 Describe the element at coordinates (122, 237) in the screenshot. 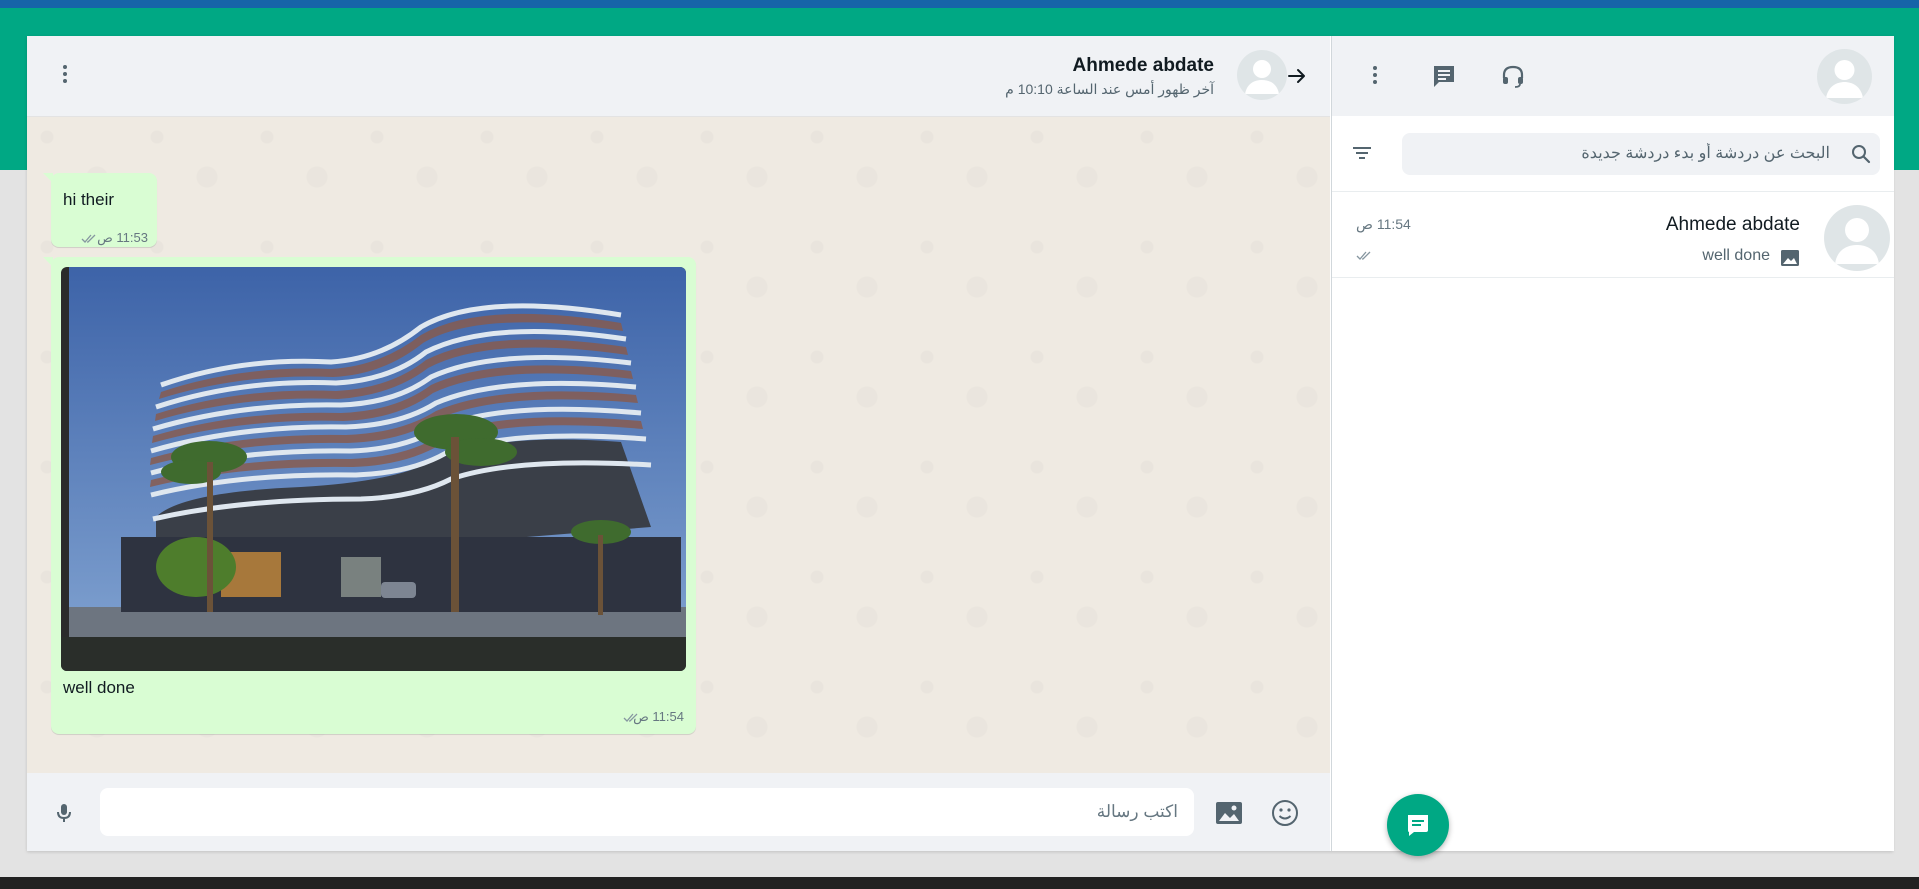

I see `message-time: 11:53 ص` at that location.